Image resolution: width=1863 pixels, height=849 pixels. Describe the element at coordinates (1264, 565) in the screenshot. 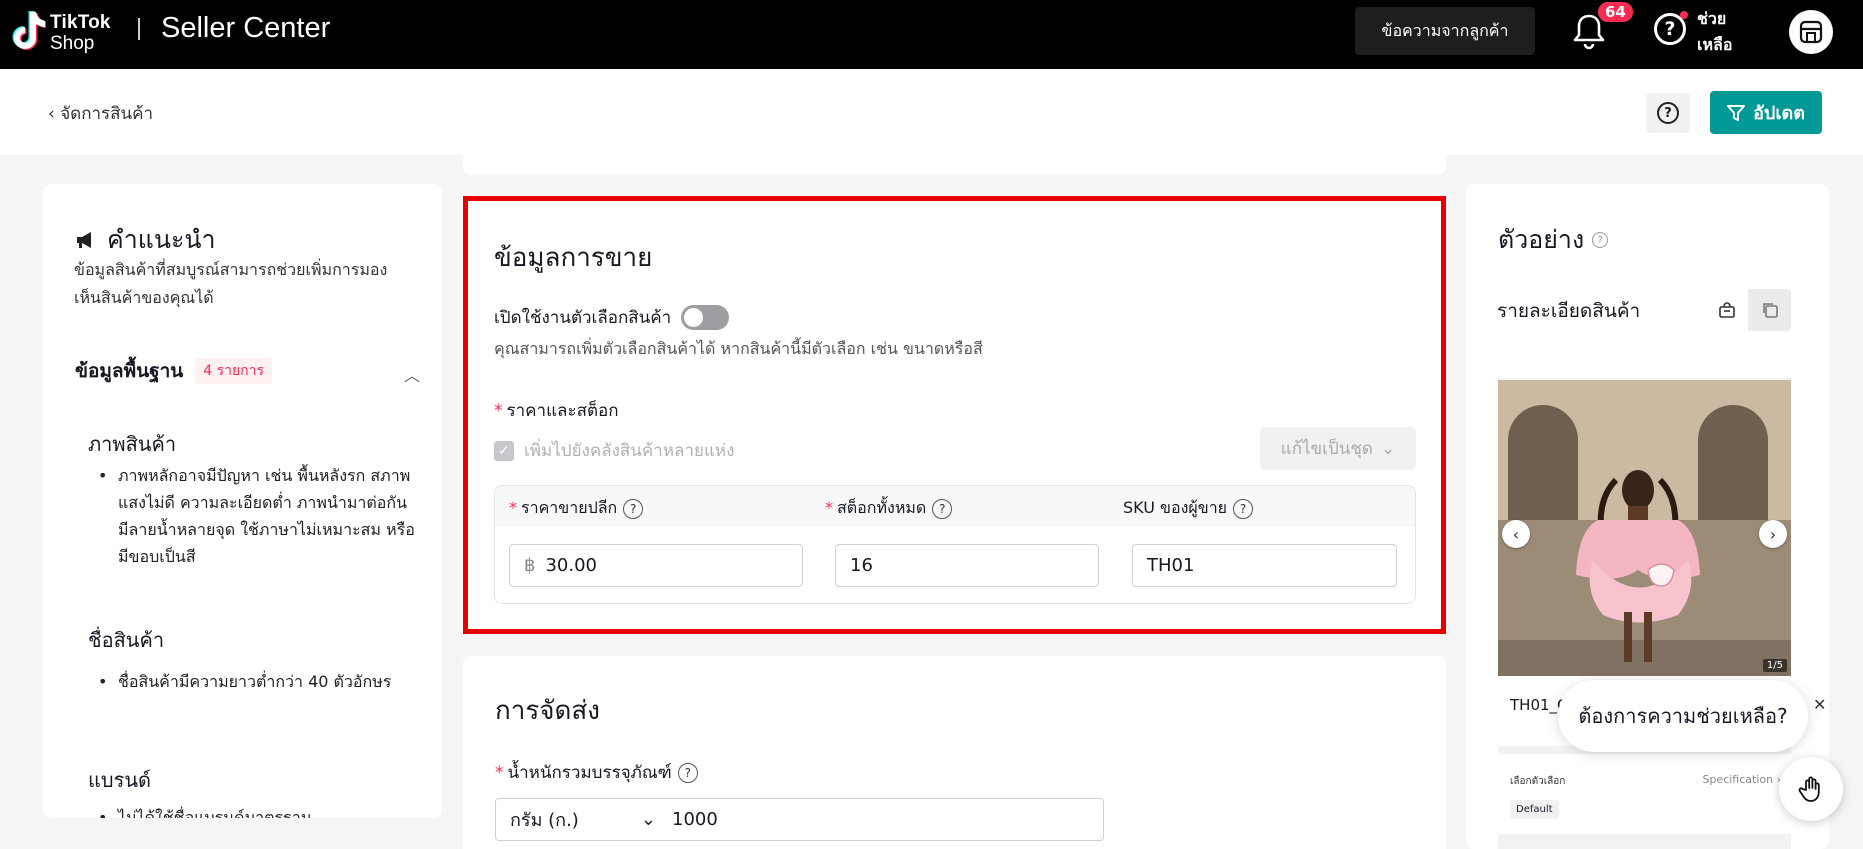

I see `seller-sku-input: TH01` at that location.